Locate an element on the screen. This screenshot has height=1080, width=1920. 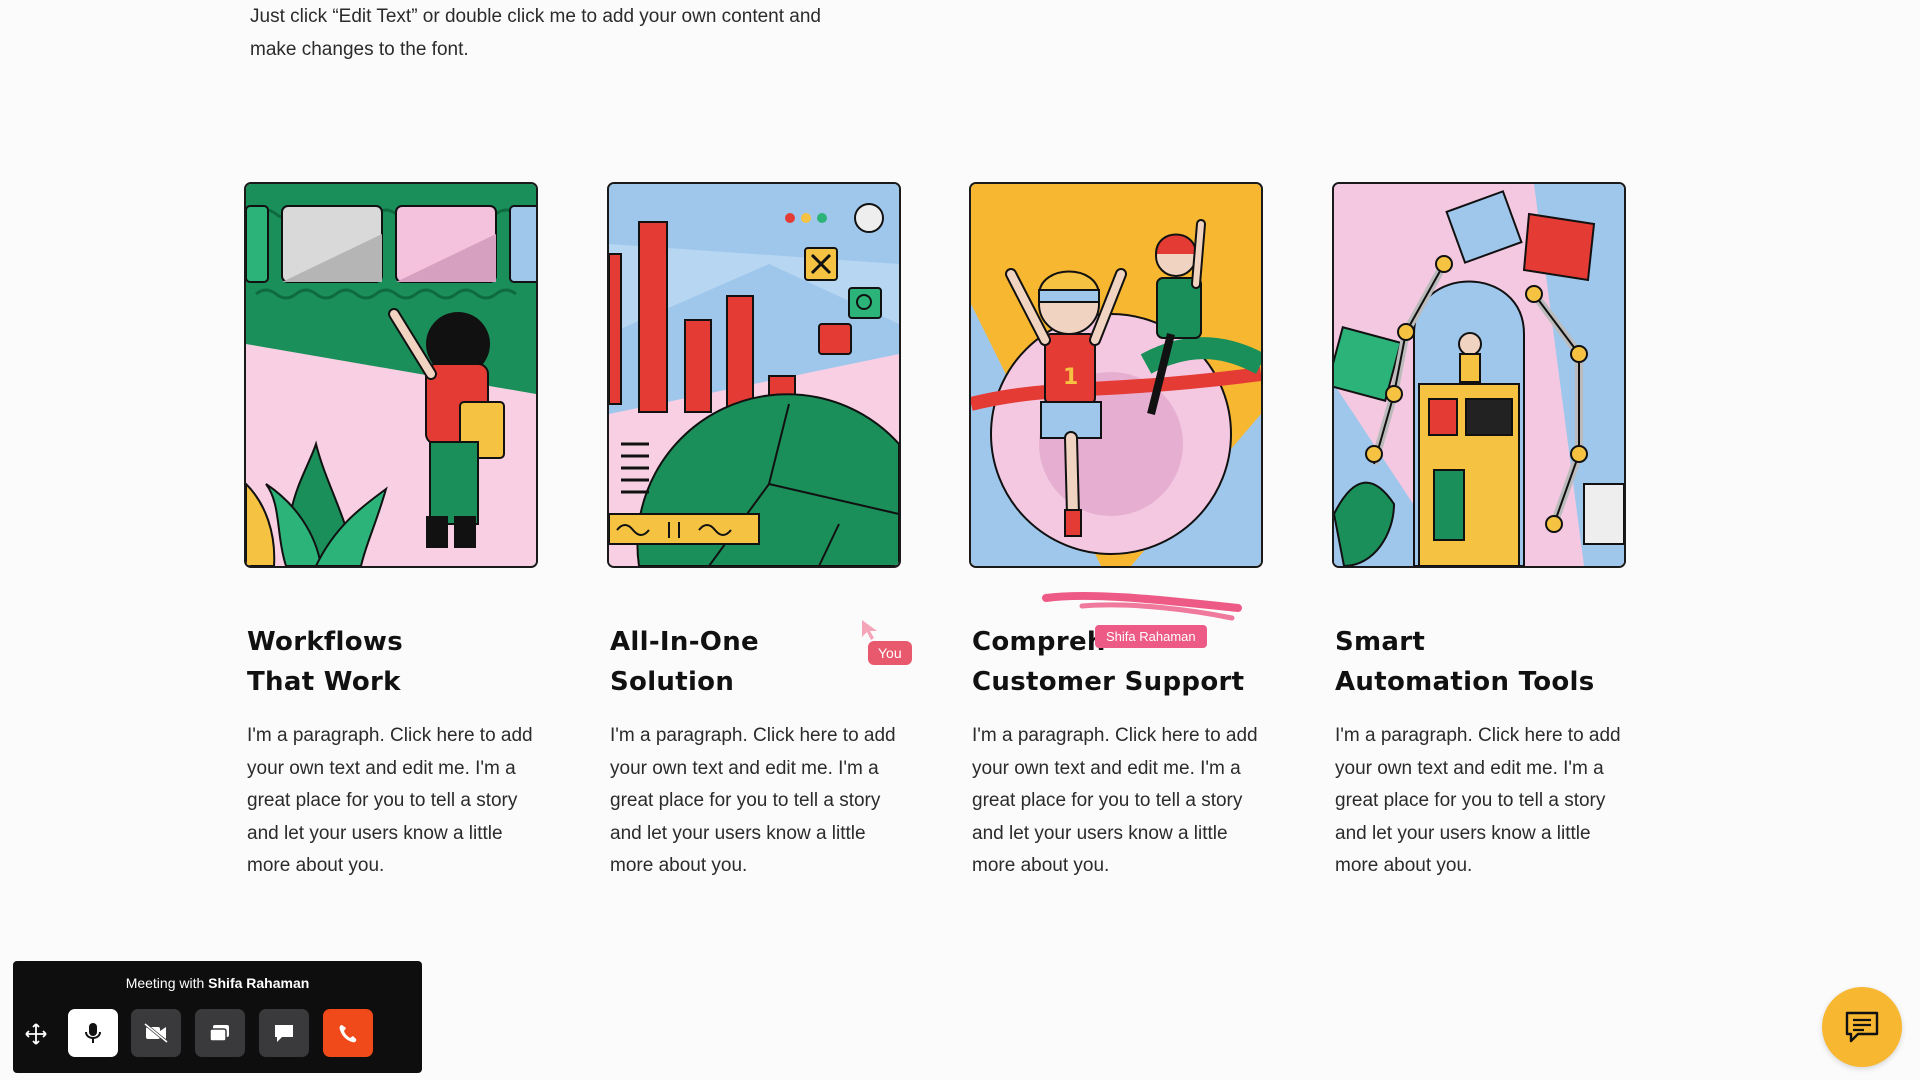
move-icon is located at coordinates (36, 1036).